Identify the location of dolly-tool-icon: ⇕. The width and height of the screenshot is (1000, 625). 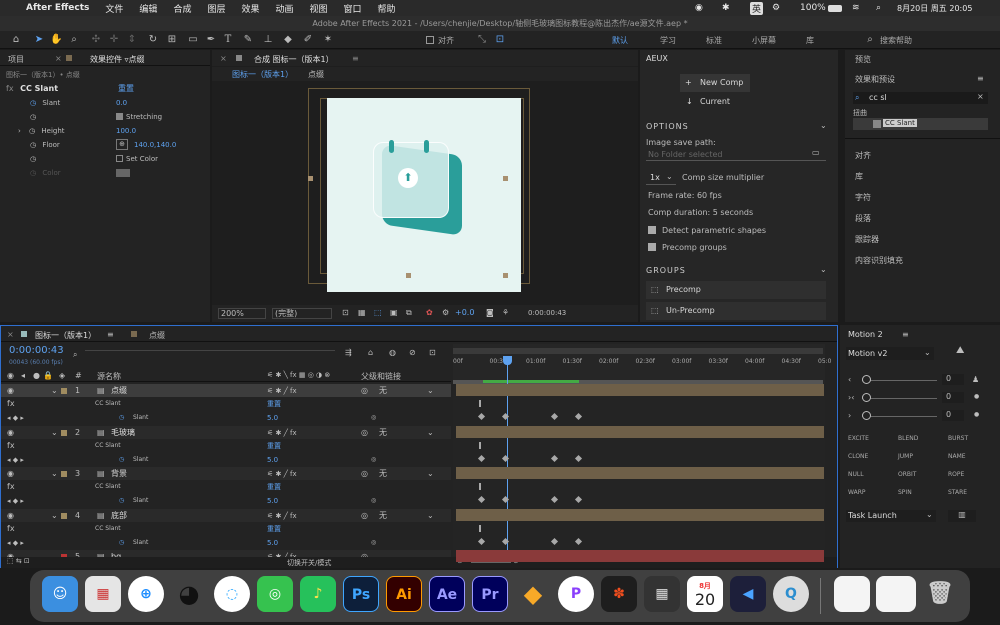
(132, 40).